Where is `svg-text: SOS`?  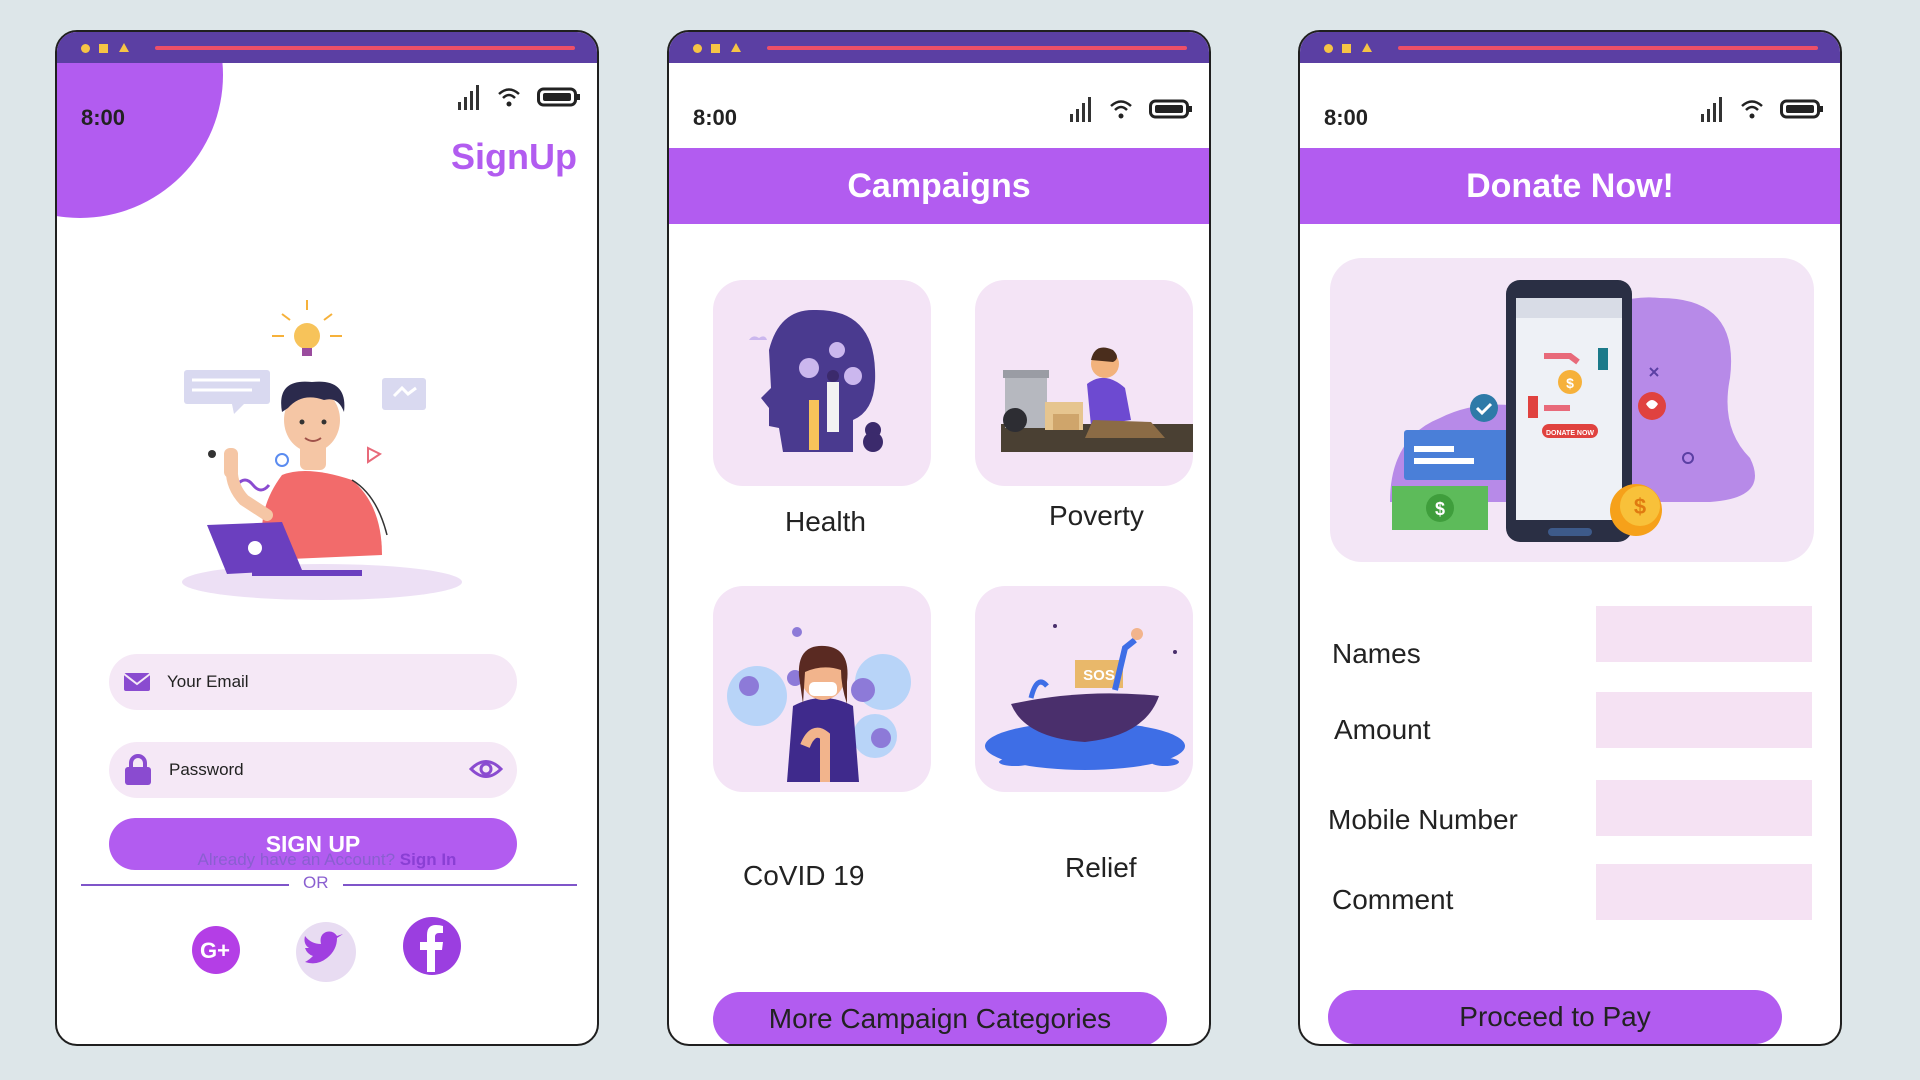 svg-text: SOS is located at coordinates (1099, 675).